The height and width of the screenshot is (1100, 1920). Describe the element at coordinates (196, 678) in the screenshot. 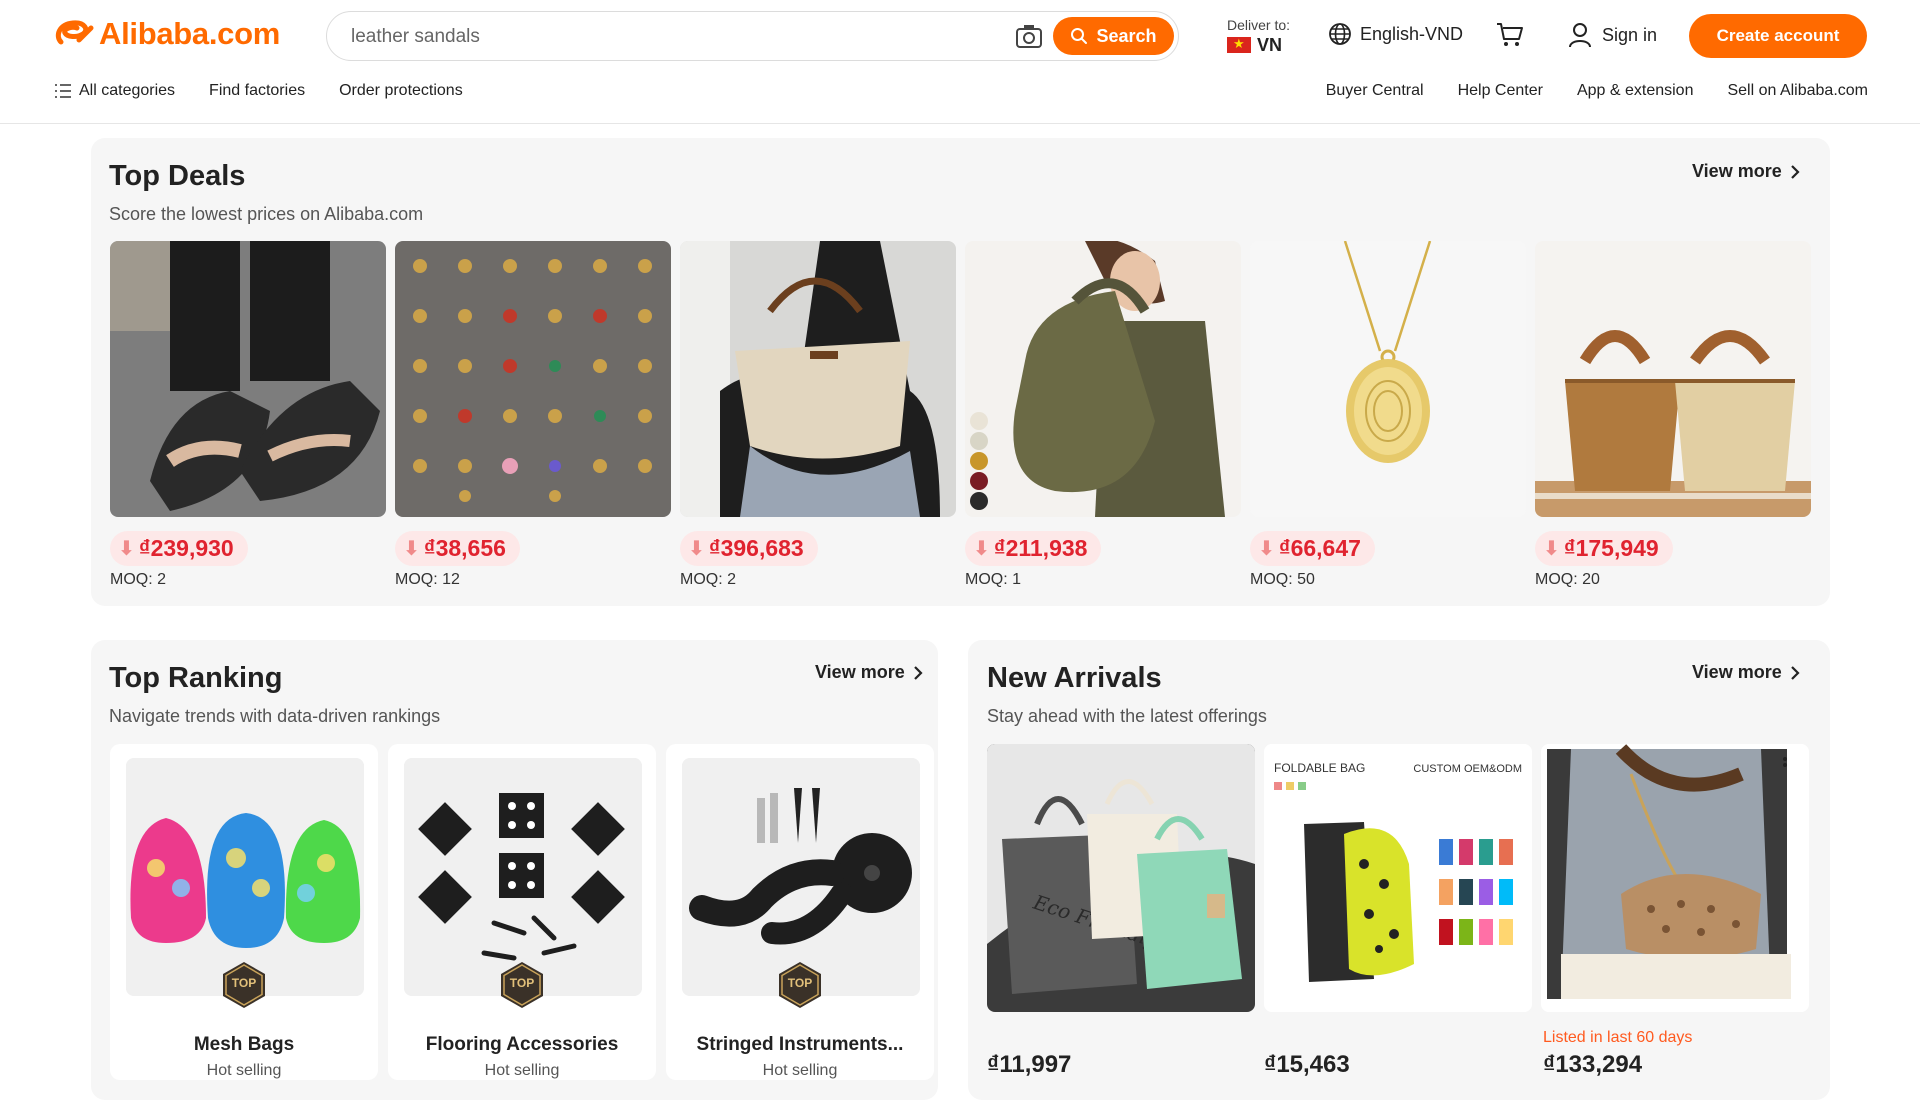

I see `top-ranking-title: Top Ranking` at that location.